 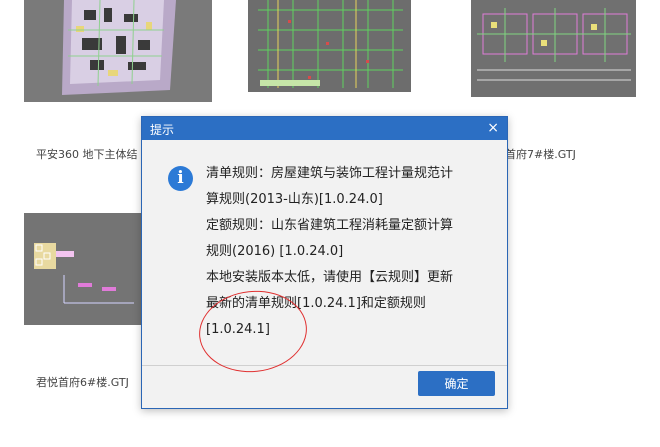 I want to click on message-line: 定额规则：山东省建筑工程消耗量定额计算, so click(x=330, y=225).